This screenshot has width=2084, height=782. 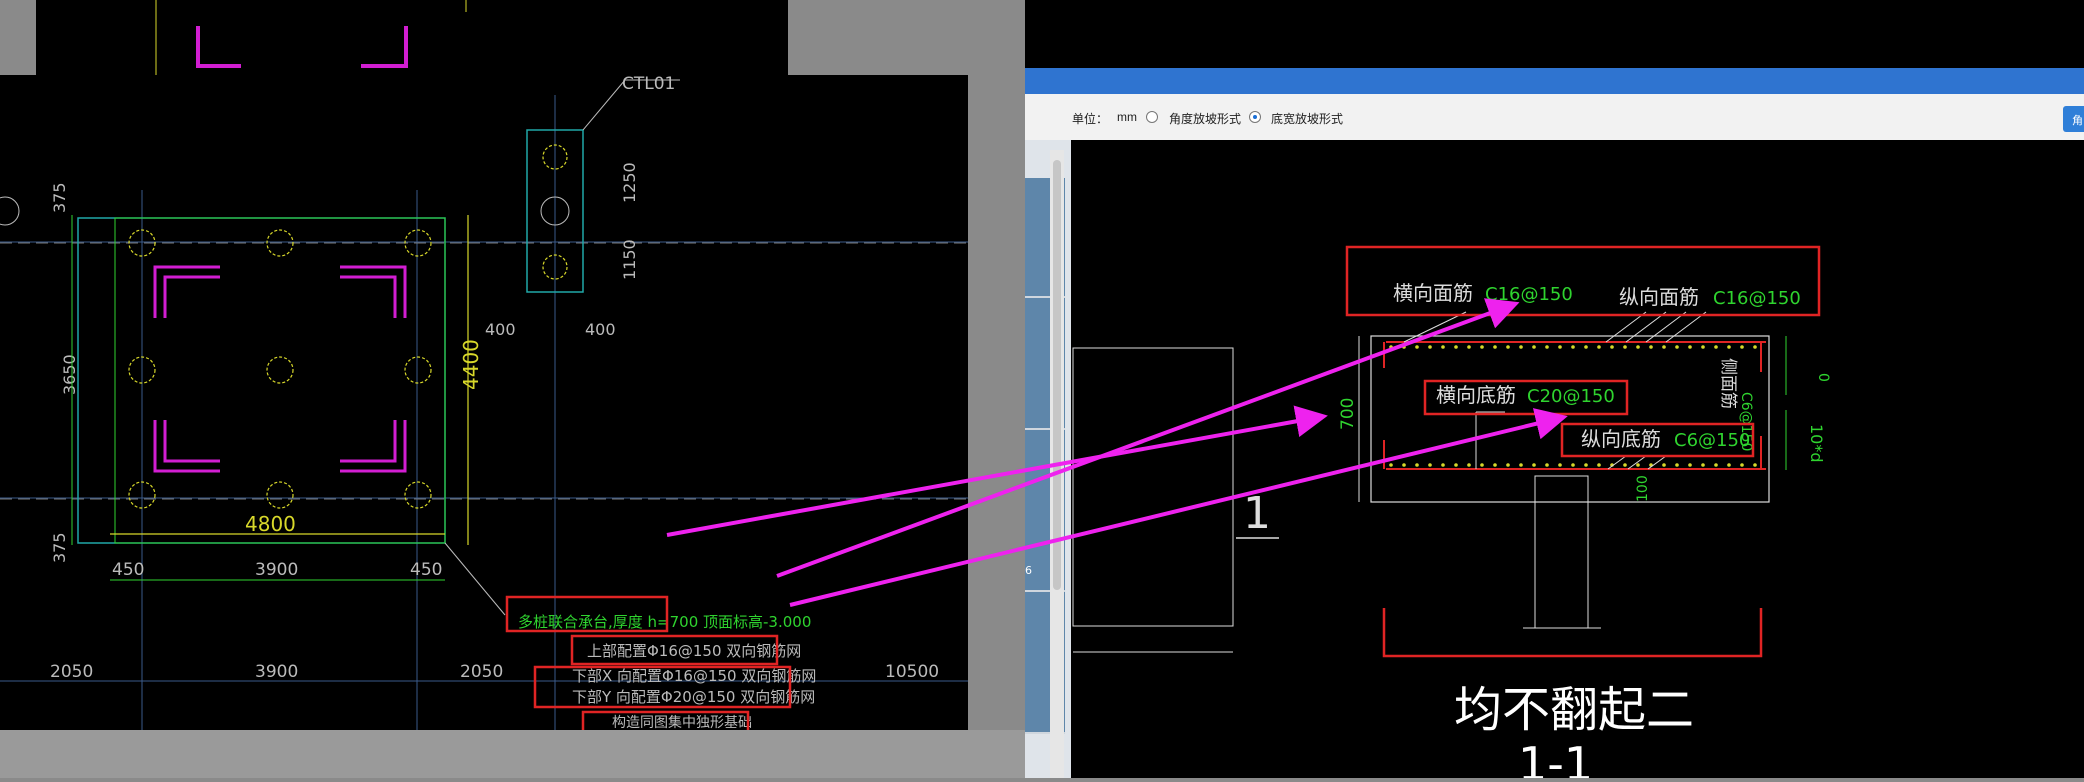 I want to click on arrow-to-top-rebar, so click(x=1148, y=438).